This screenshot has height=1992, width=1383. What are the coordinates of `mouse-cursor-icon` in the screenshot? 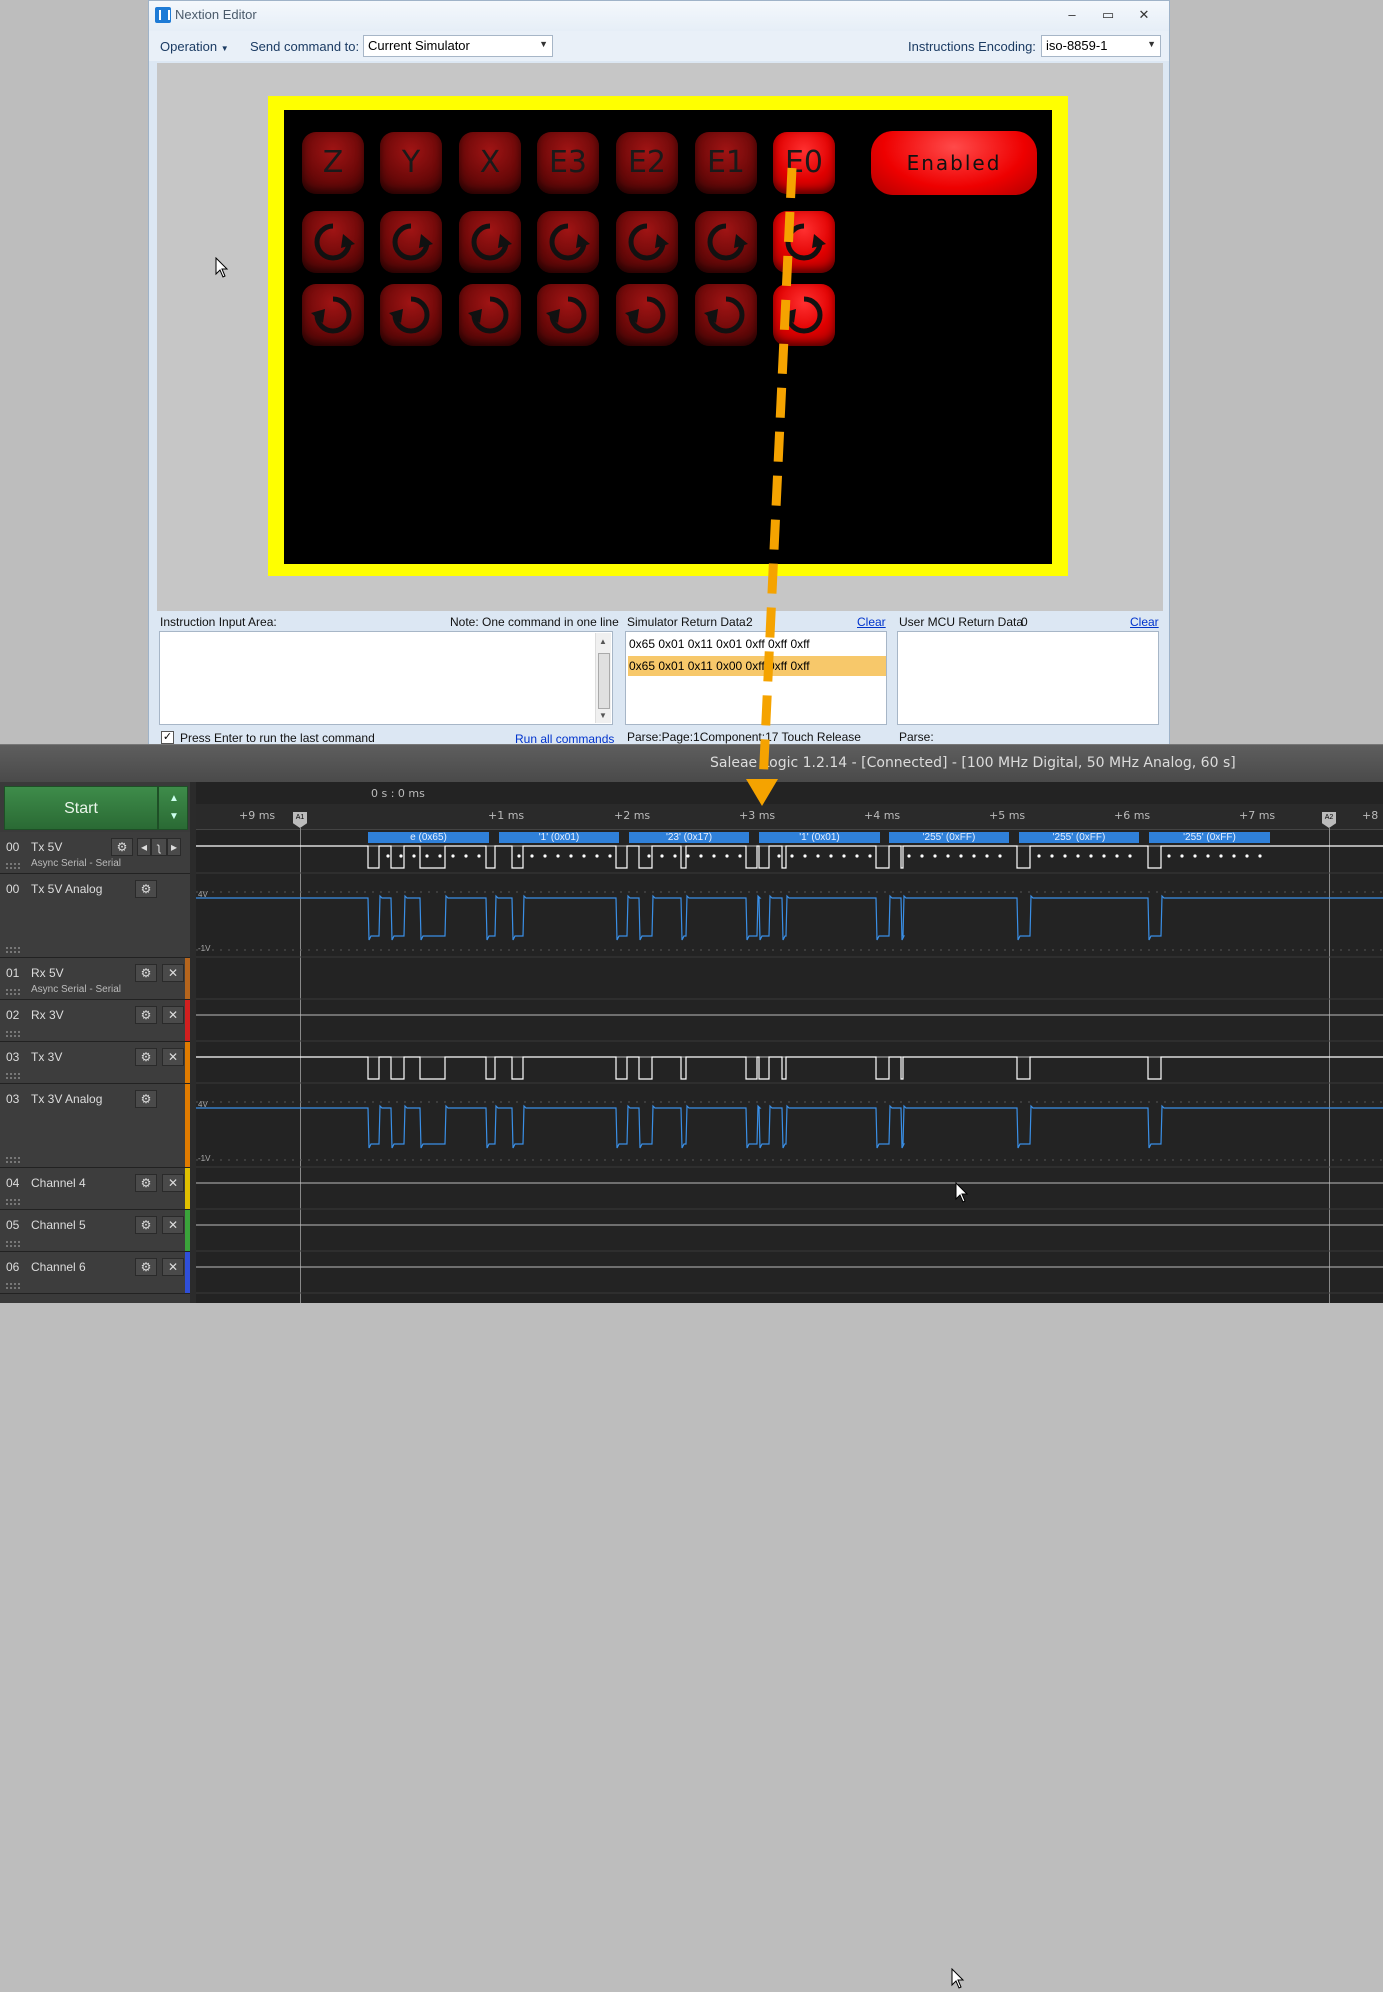 It's located at (958, 1978).